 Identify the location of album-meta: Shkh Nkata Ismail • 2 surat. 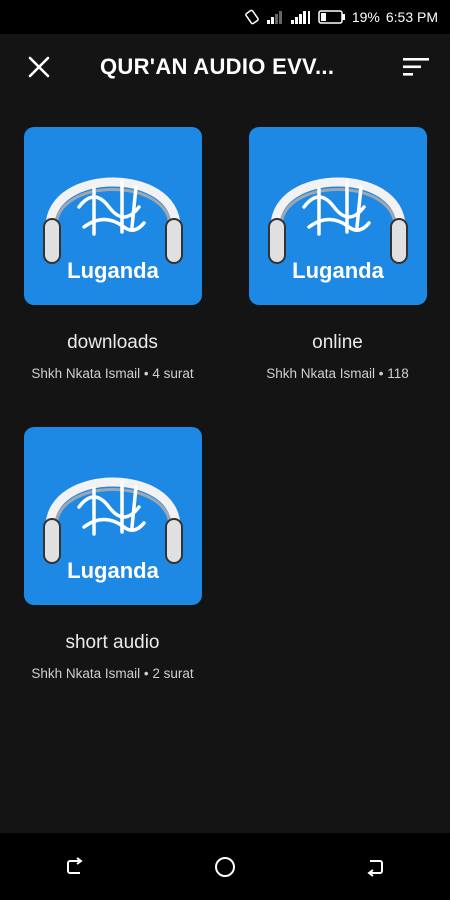
(112, 673).